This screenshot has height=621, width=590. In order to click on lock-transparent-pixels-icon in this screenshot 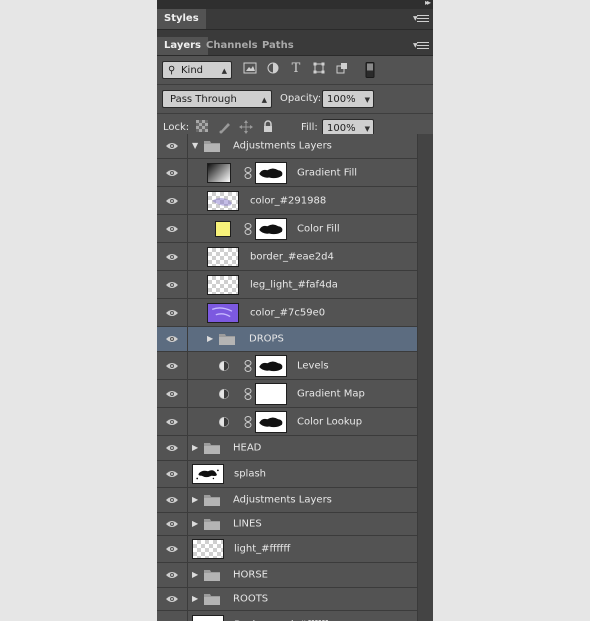, I will do `click(202, 127)`.